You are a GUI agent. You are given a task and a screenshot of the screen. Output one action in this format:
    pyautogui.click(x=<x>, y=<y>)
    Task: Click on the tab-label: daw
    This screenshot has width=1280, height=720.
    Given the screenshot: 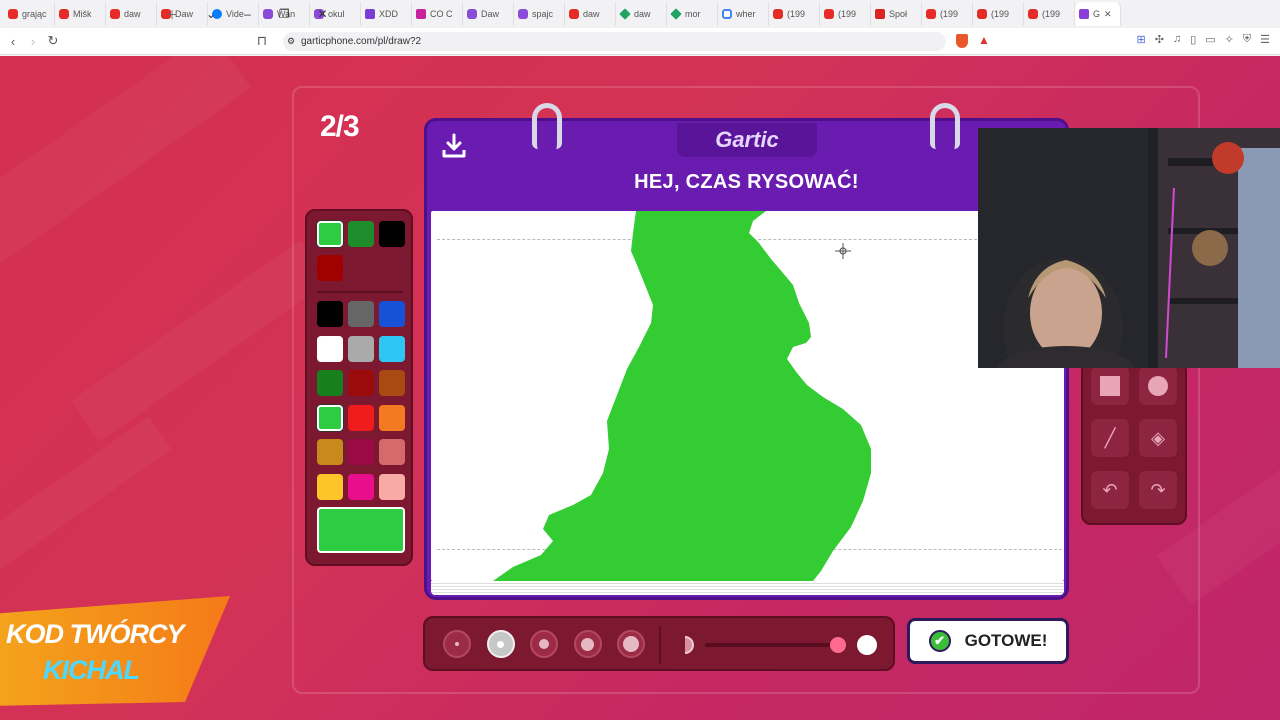 What is the action you would take?
    pyautogui.click(x=642, y=14)
    